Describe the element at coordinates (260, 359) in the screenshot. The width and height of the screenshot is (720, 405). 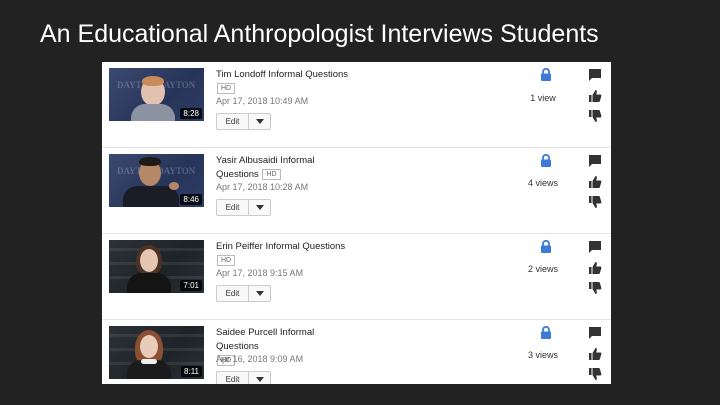
I see `video-date: Apr 16, 2018 9:09 AM` at that location.